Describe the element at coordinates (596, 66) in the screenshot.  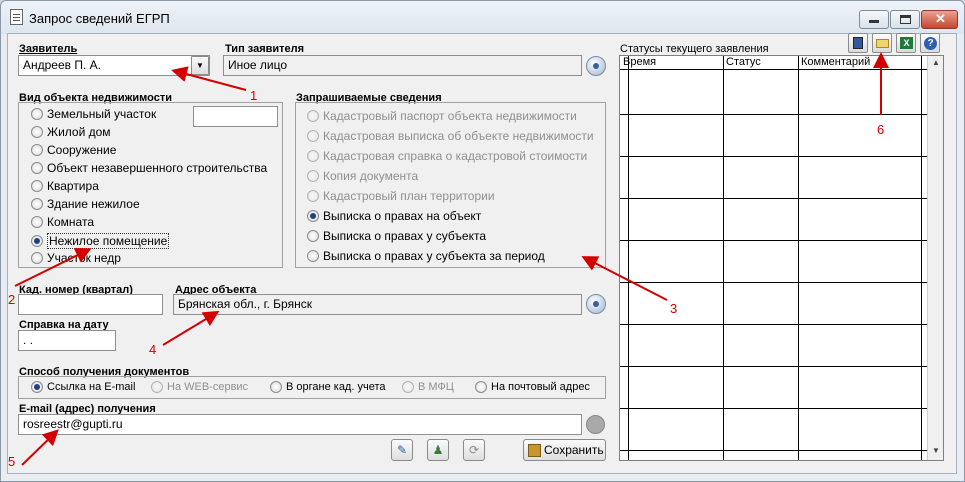
I see `applicant-type-picker-button` at that location.